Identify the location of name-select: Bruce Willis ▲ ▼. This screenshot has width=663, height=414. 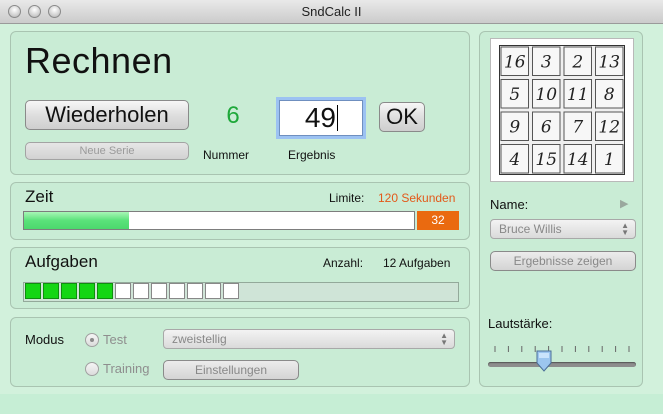
(563, 229).